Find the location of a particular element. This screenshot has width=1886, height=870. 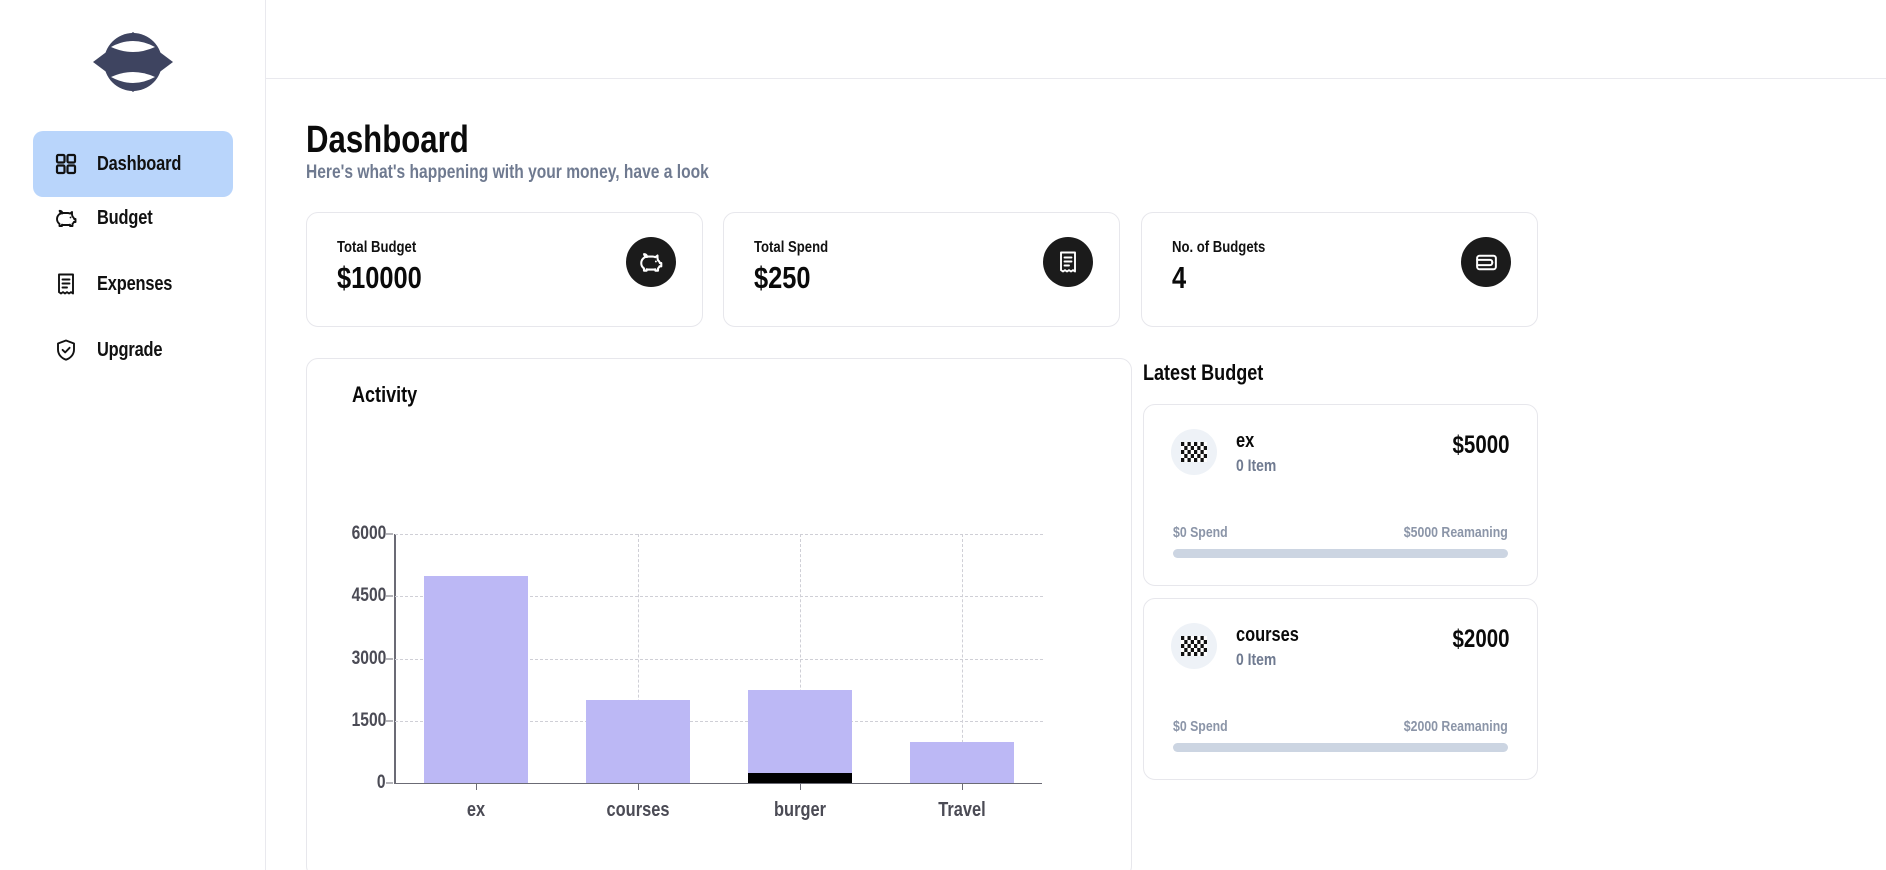

chart-bar-spend is located at coordinates (800, 777).